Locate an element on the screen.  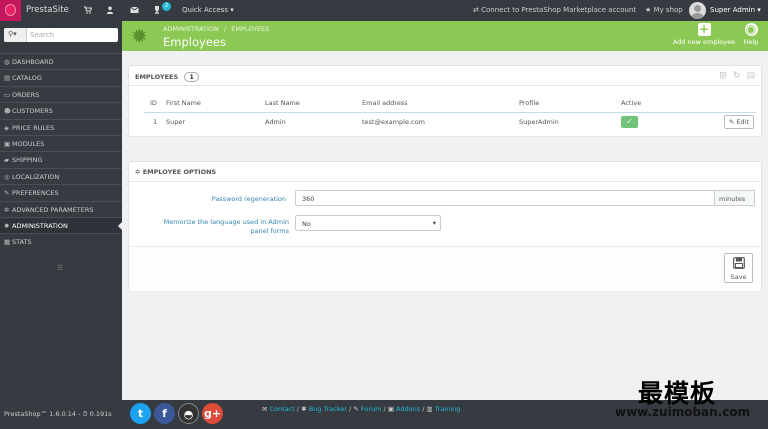
sidebar-item-stats: ▦ STATS is located at coordinates (61, 241).